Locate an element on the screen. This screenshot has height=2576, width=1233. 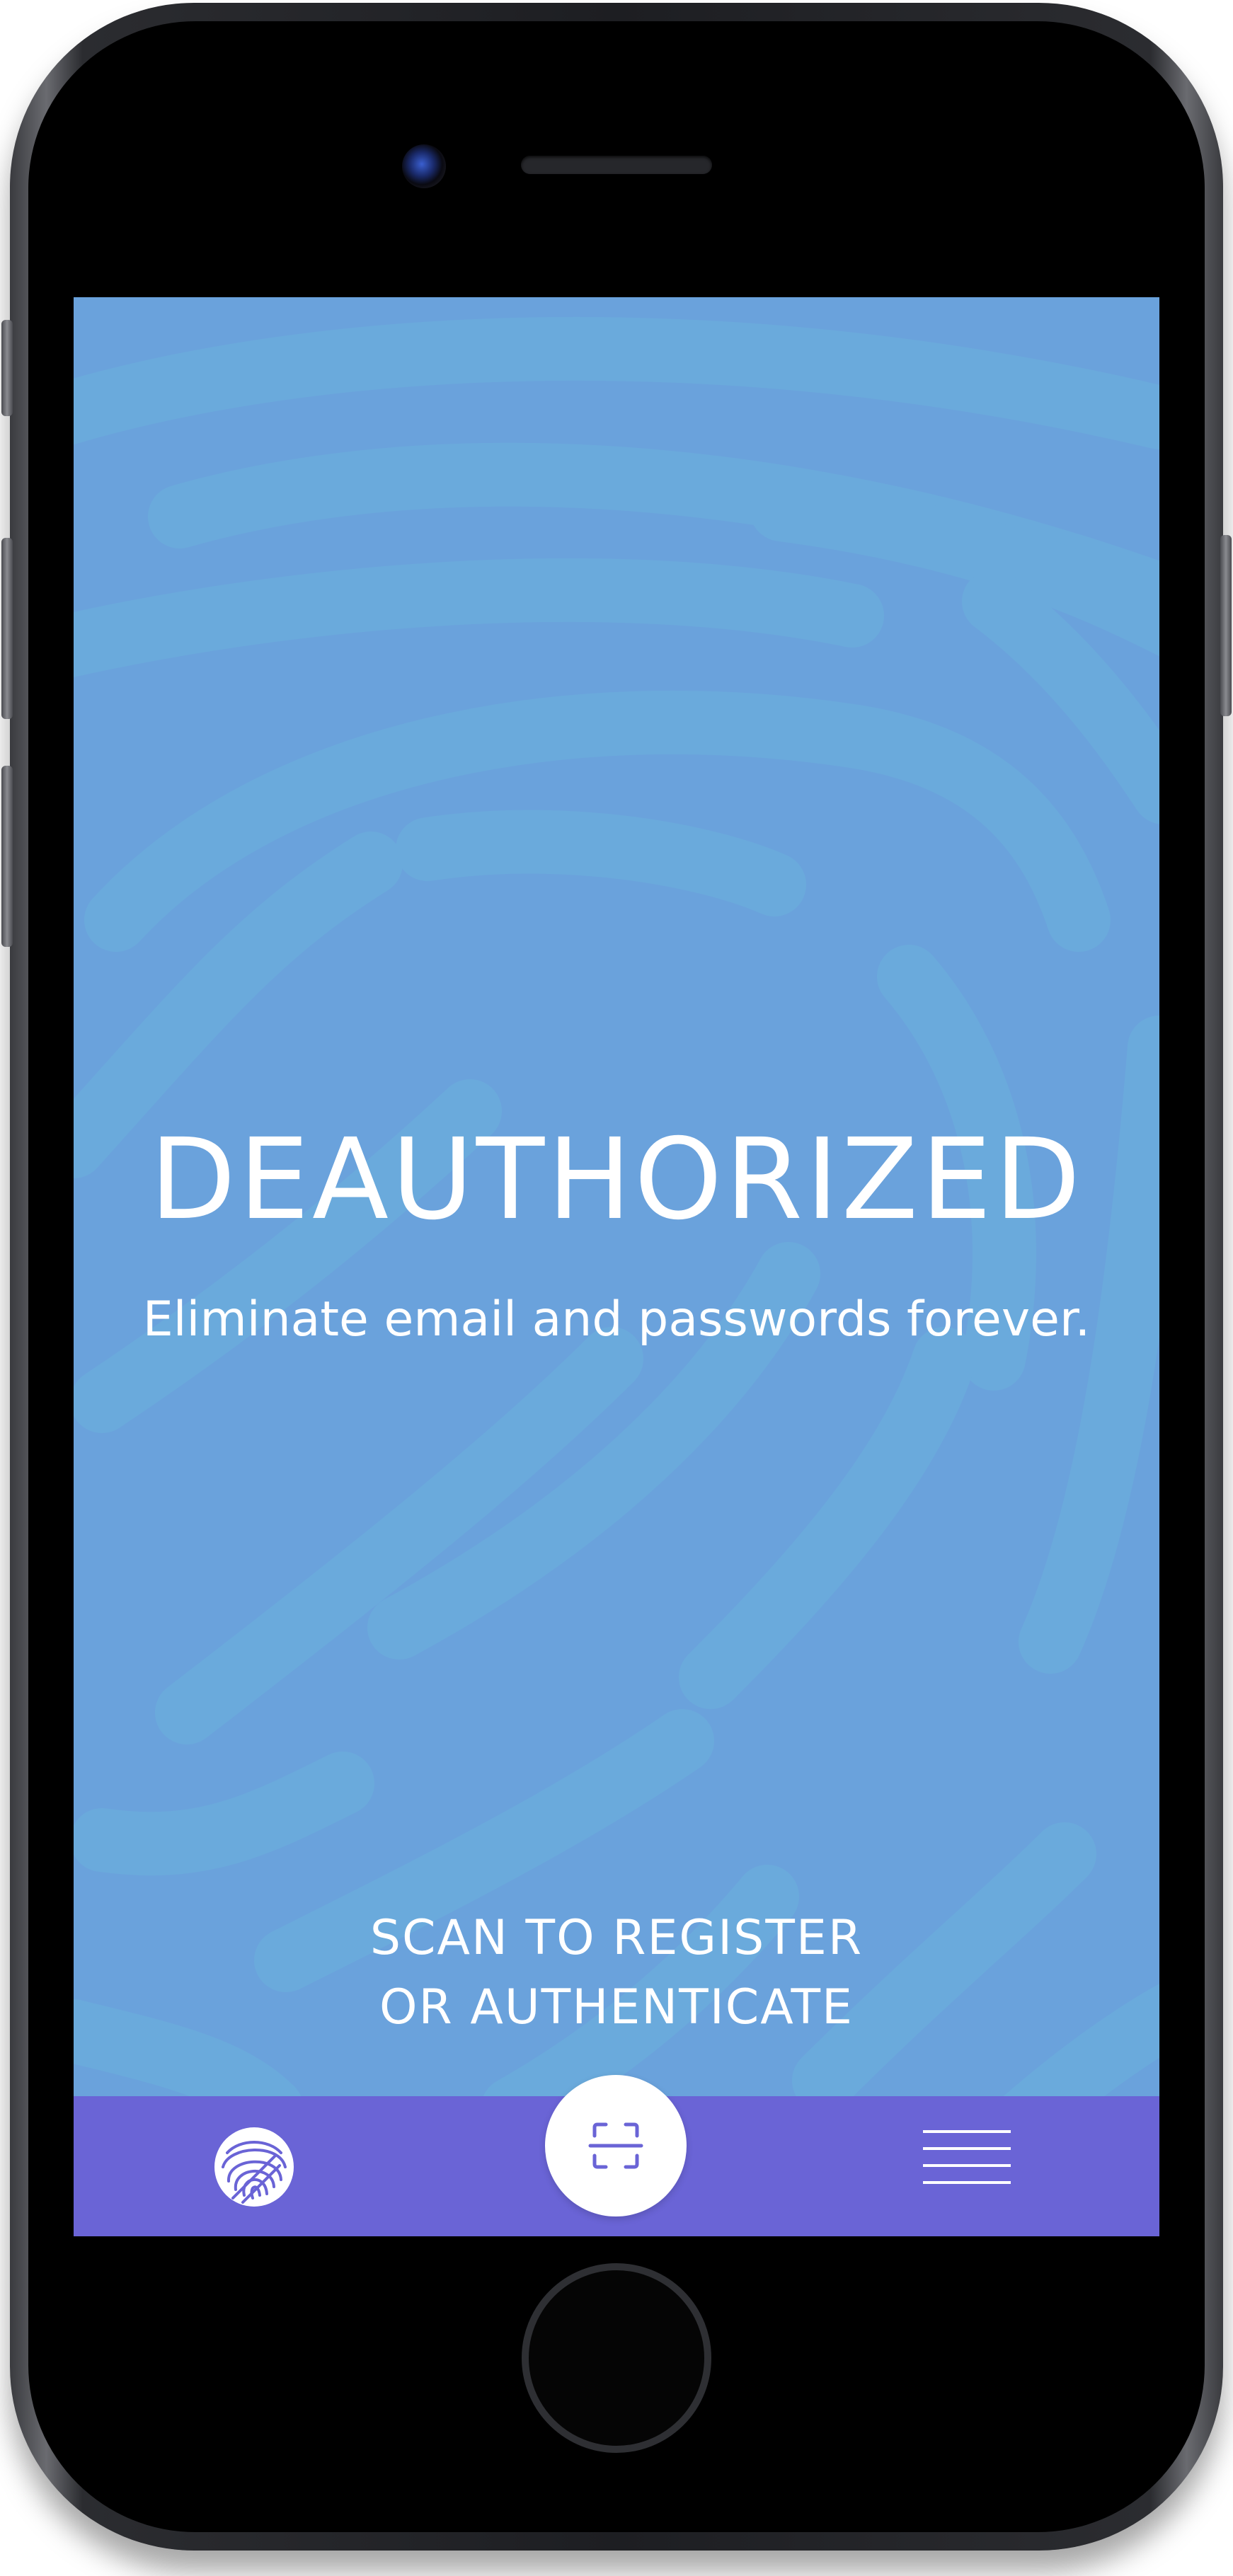
home-button is located at coordinates (616, 2358).